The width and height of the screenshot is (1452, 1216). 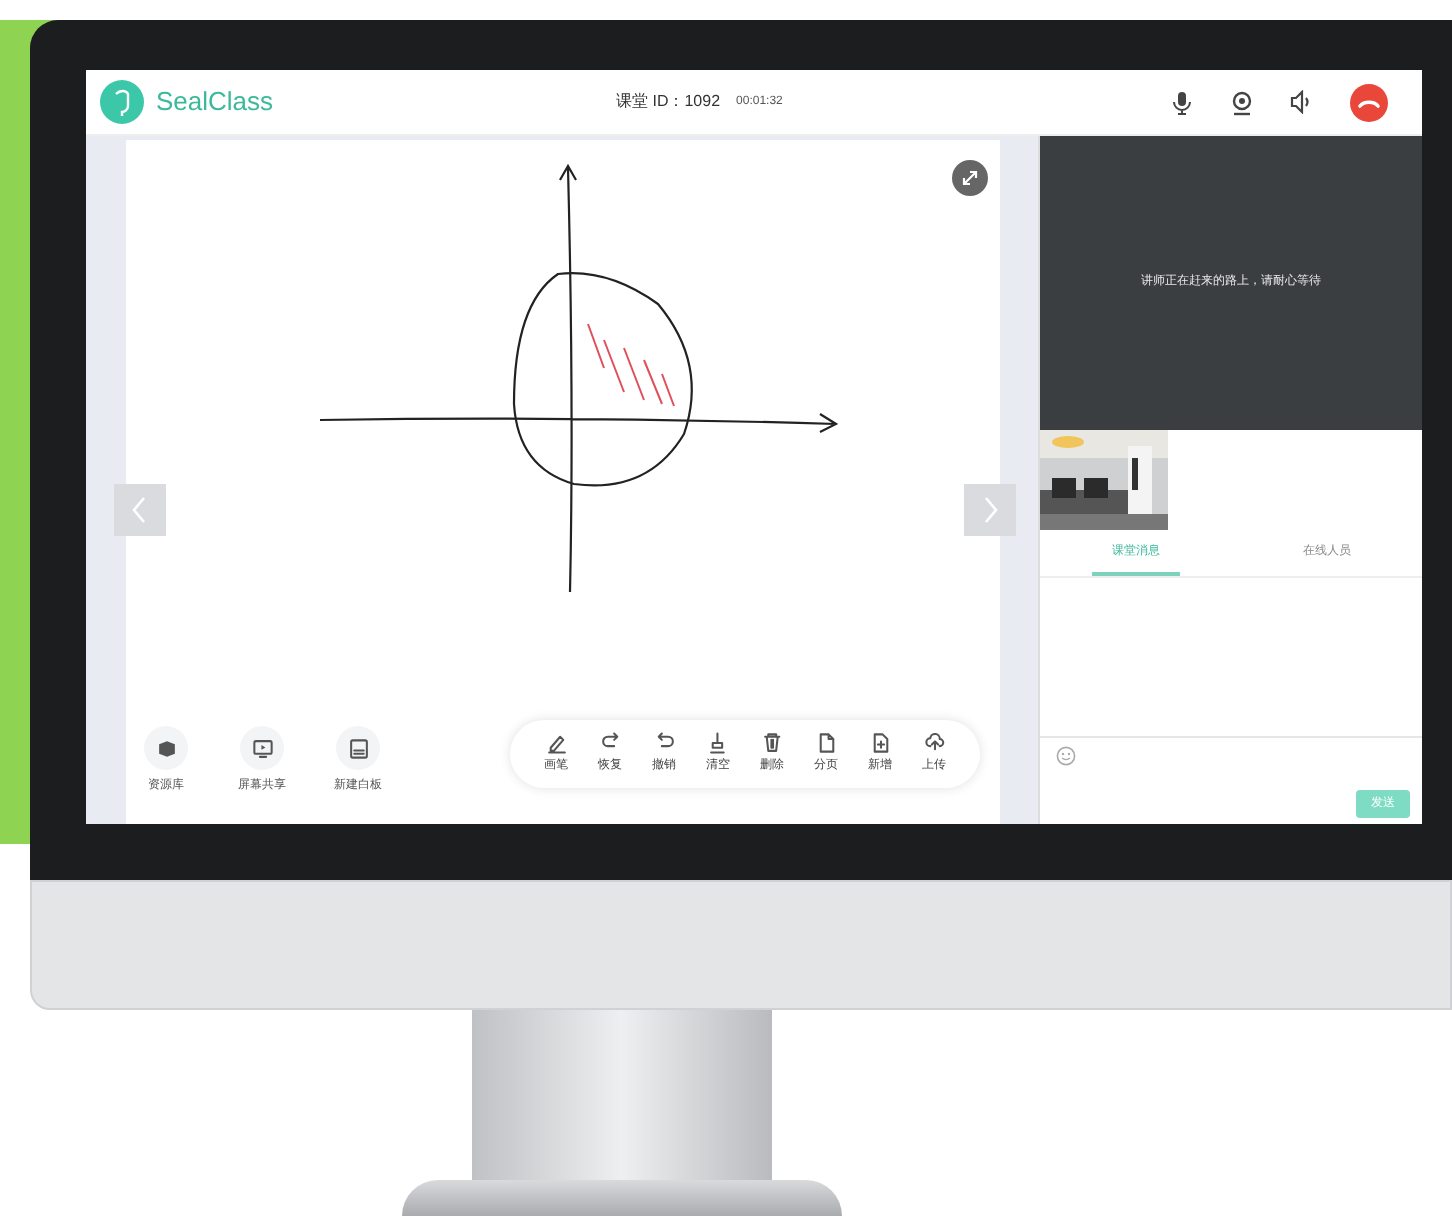 What do you see at coordinates (140, 510) in the screenshot?
I see `chevron-left-icon` at bounding box center [140, 510].